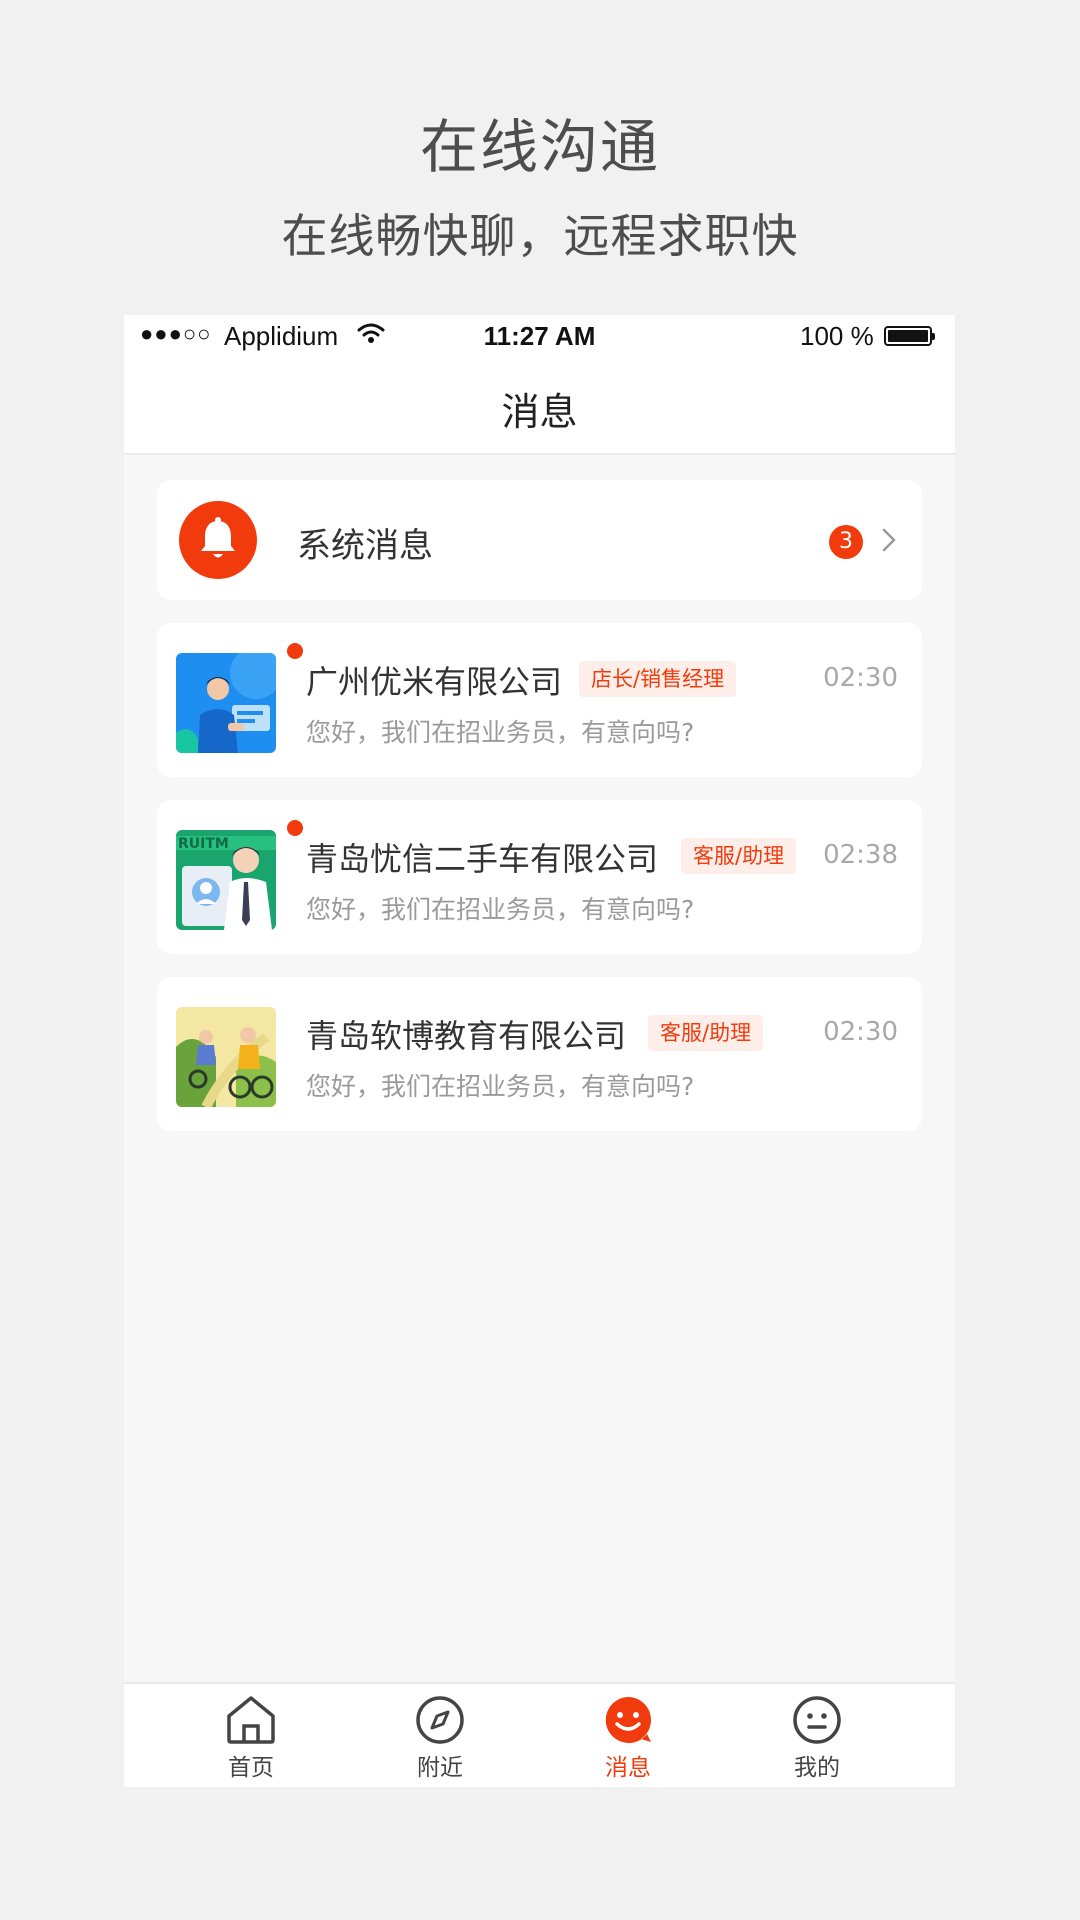 The height and width of the screenshot is (1920, 1080). Describe the element at coordinates (539, 147) in the screenshot. I see `hero-title: 在线沟通` at that location.